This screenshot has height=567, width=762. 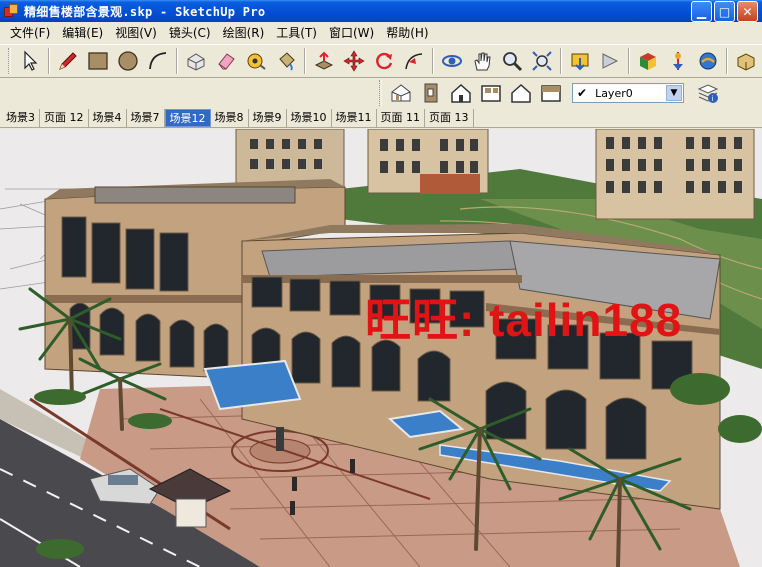 What do you see at coordinates (11, 11) in the screenshot?
I see `sketchup-app-icon` at bounding box center [11, 11].